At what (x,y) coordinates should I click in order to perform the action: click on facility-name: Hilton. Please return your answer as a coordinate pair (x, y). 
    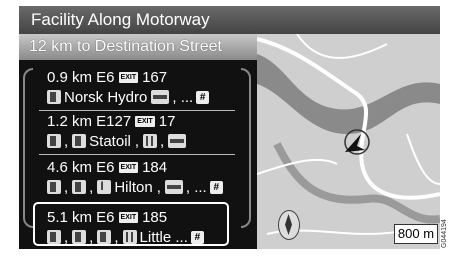
    Looking at the image, I should click on (133, 187).